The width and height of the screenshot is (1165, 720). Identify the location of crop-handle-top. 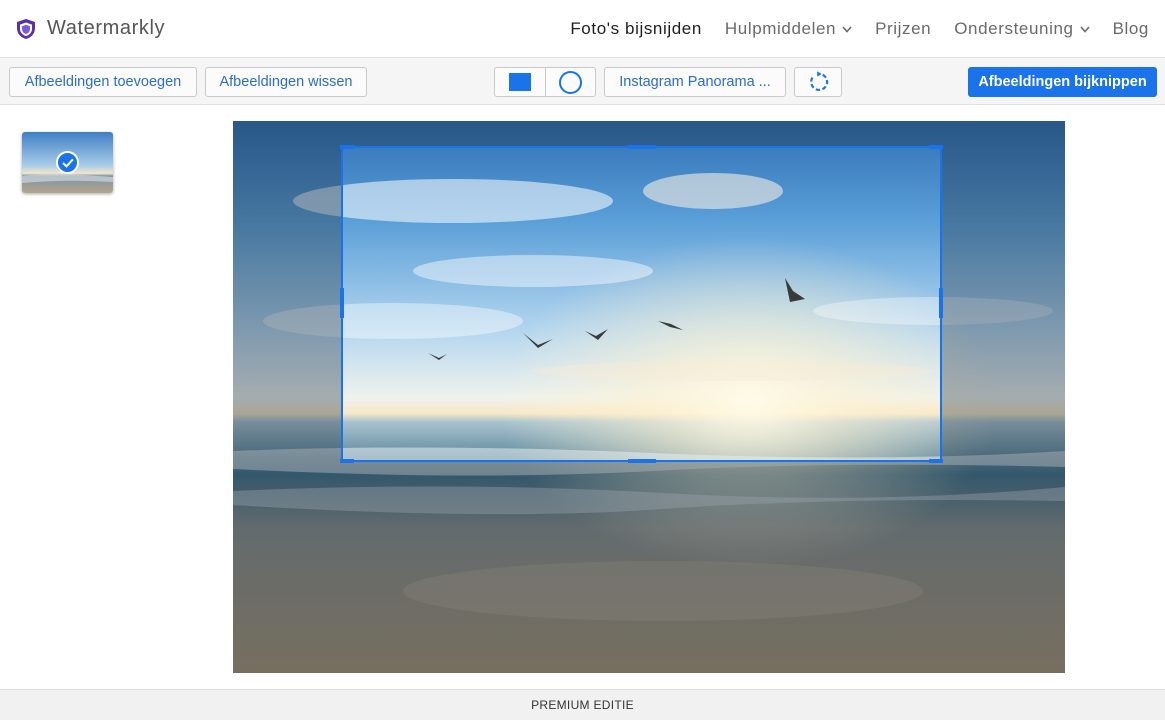
(642, 147).